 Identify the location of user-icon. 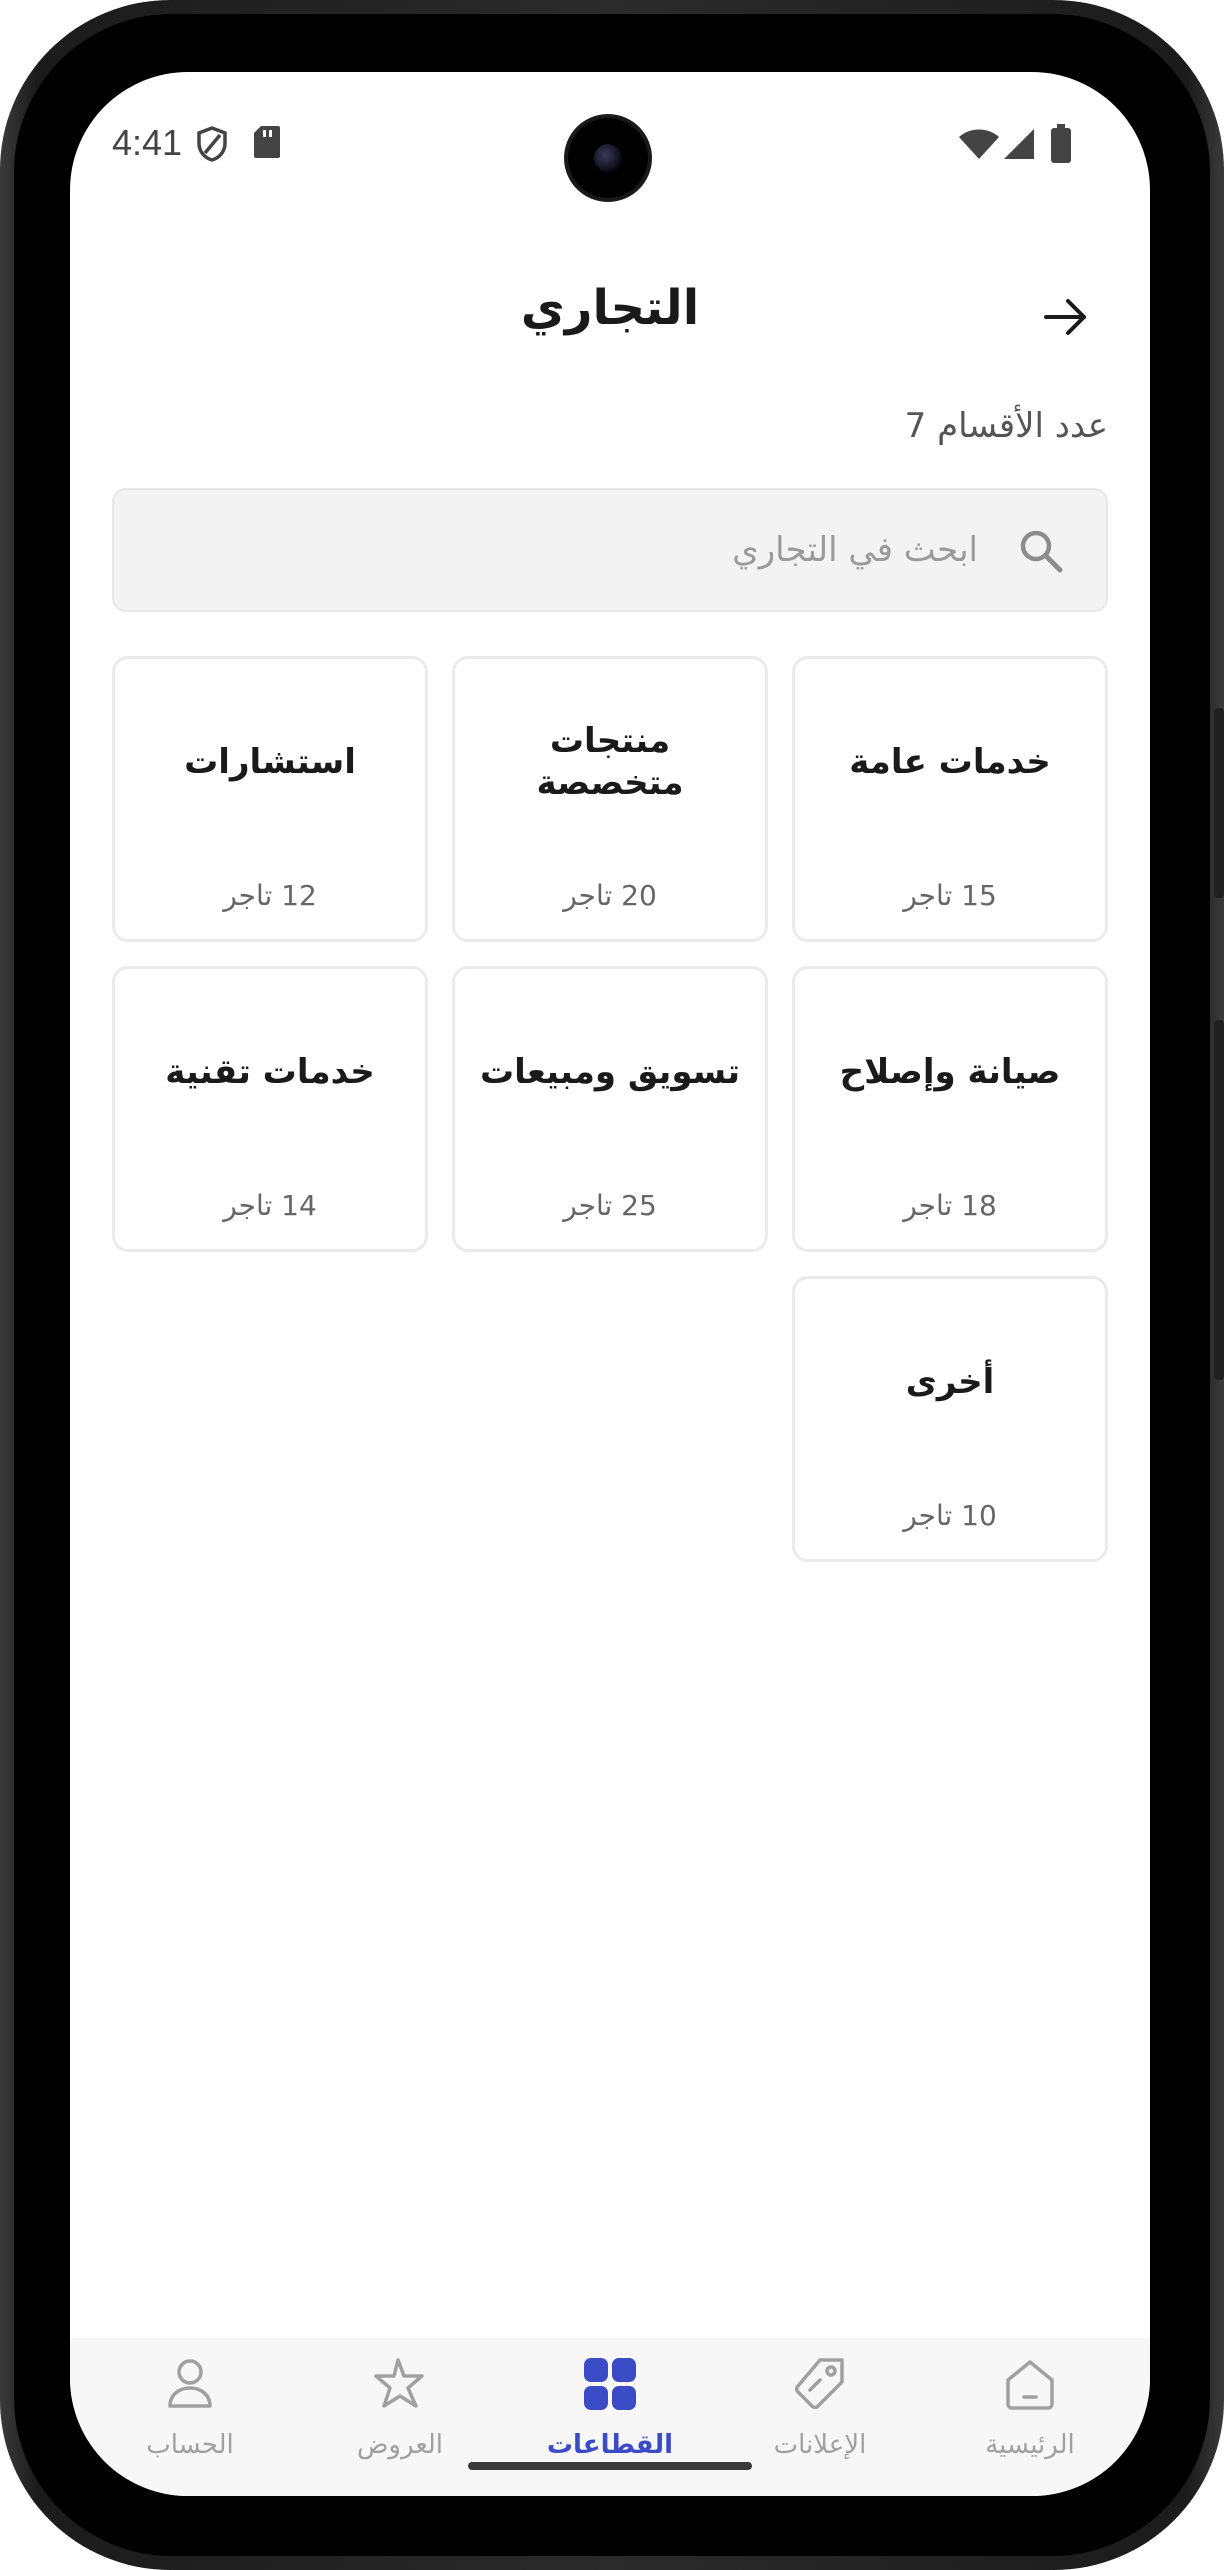
(190, 2383).